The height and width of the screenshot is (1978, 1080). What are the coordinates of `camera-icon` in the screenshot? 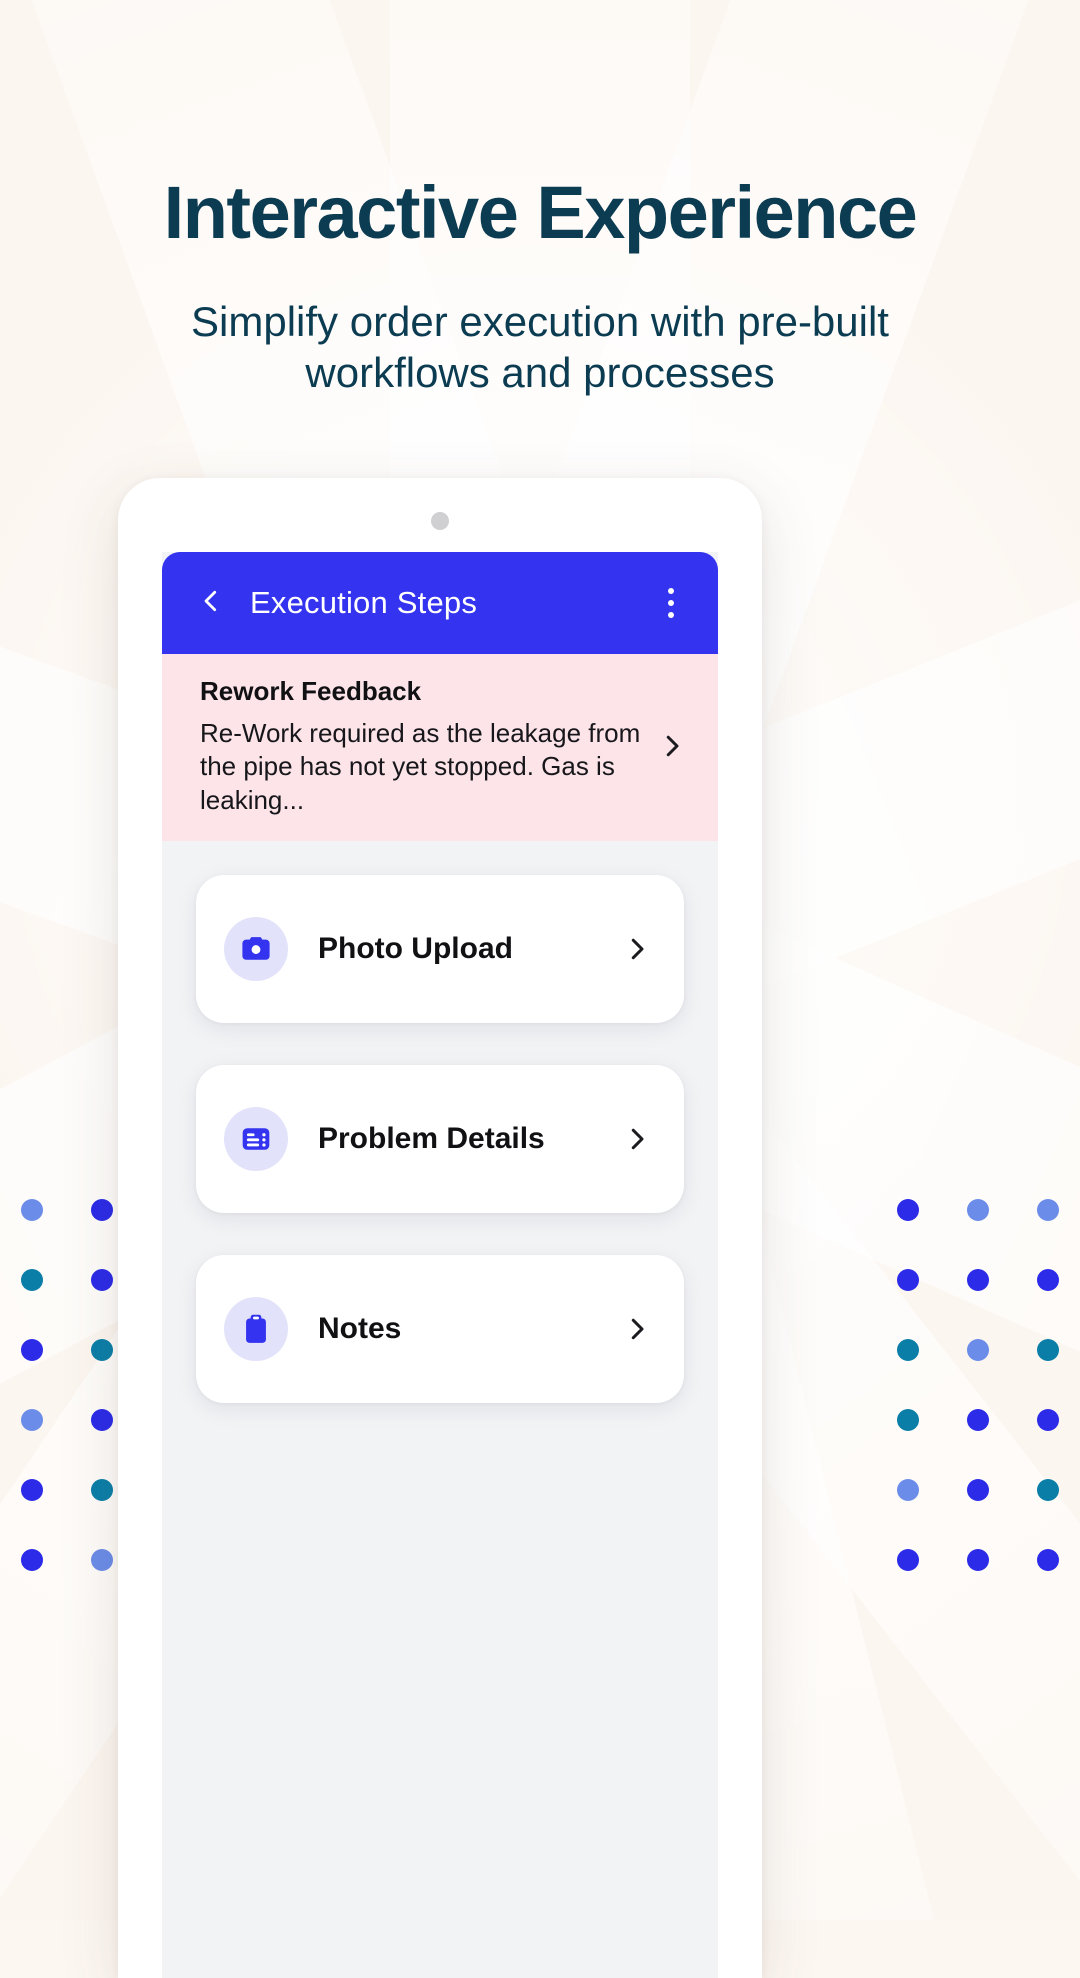 It's located at (256, 948).